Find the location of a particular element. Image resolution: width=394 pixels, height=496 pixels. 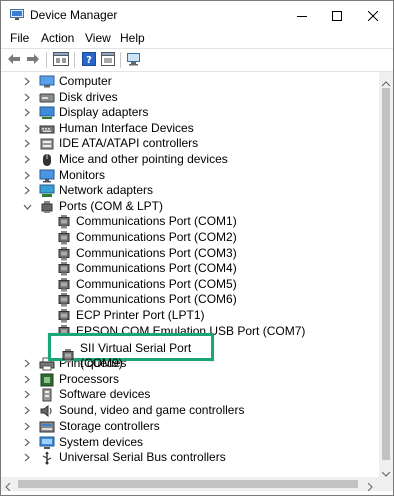

tree-item-port-com9: SII Virtual Serial Port (COM9) is located at coordinates (135, 356).